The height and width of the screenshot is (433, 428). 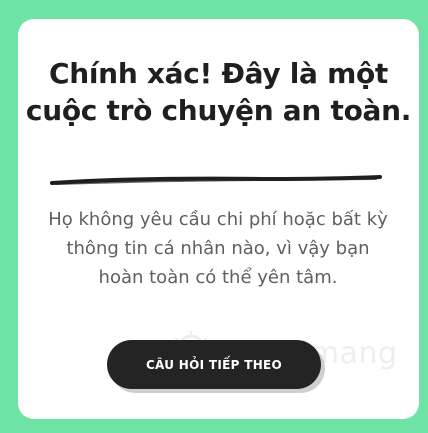 I want to click on brush-underline, so click(x=216, y=180).